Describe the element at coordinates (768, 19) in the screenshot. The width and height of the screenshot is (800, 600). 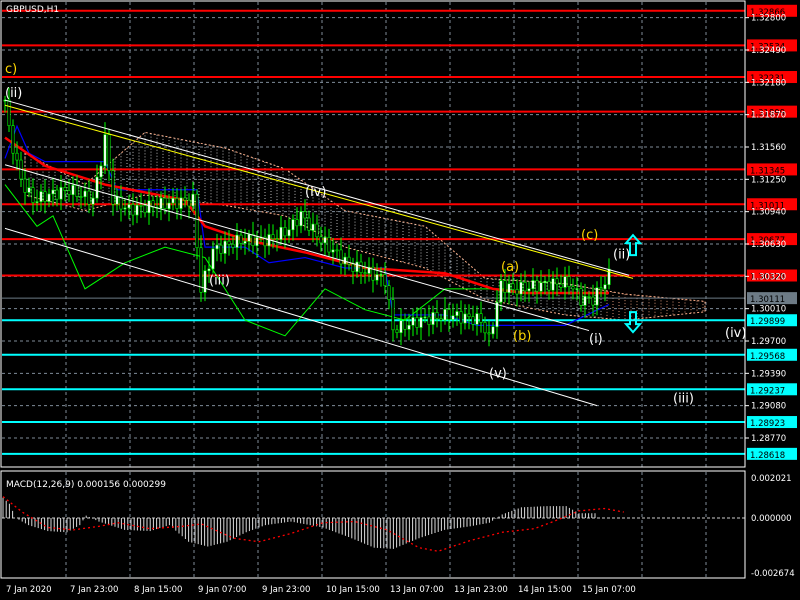
I see `y-tick-label: 1.32800` at that location.